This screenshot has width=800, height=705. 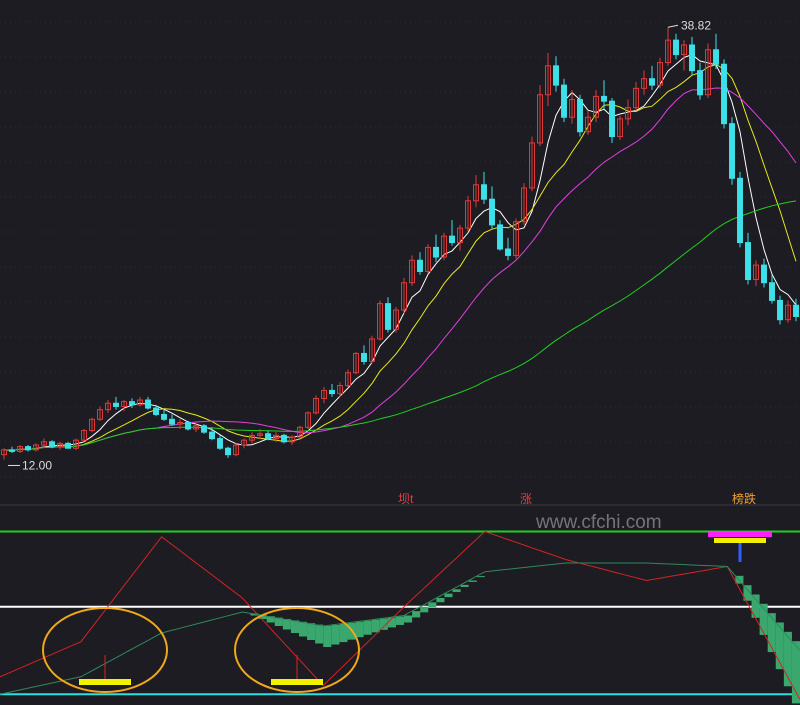 What do you see at coordinates (598, 522) in the screenshot?
I see `watermark: www.cfchi.com` at bounding box center [598, 522].